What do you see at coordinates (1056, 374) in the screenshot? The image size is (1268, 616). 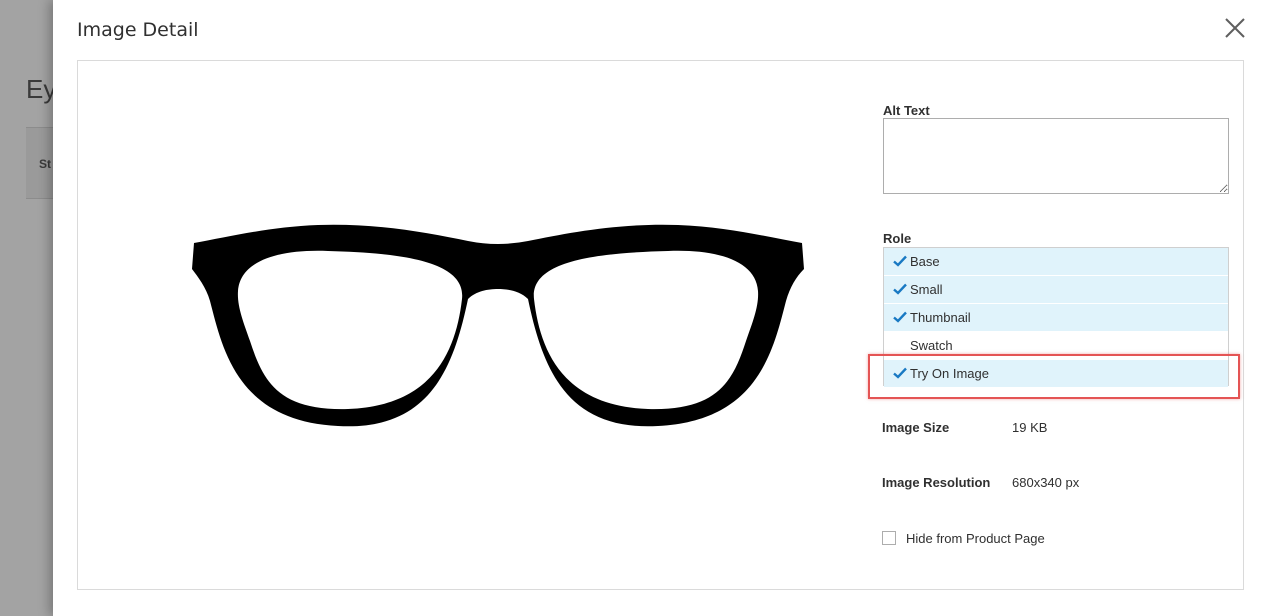 I see `role-option-try-on-image: Try On Image` at bounding box center [1056, 374].